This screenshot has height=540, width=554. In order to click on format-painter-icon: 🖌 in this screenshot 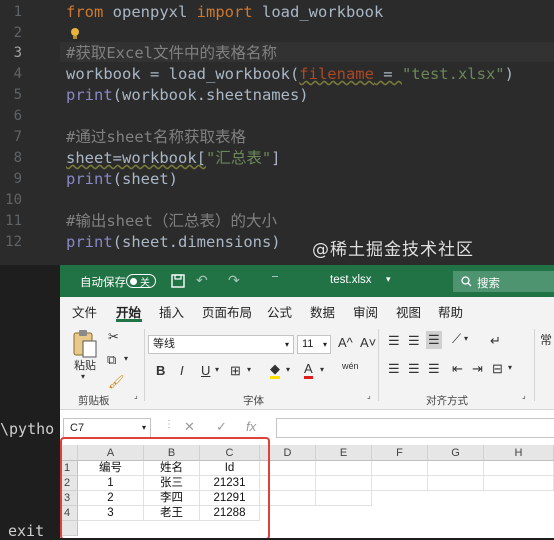, I will do `click(116, 382)`.